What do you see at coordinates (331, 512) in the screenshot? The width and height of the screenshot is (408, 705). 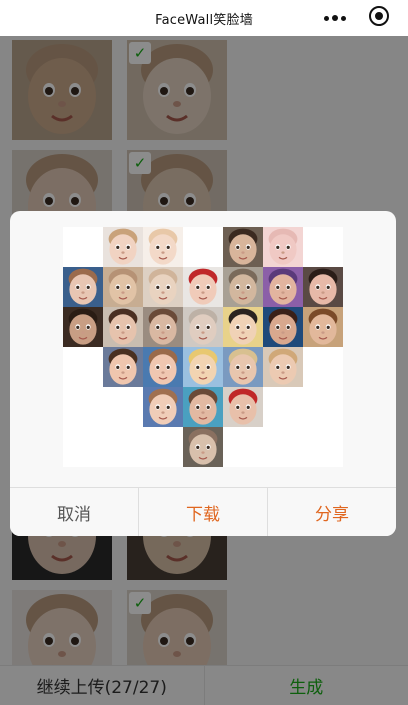 I see `share-button: 分享` at bounding box center [331, 512].